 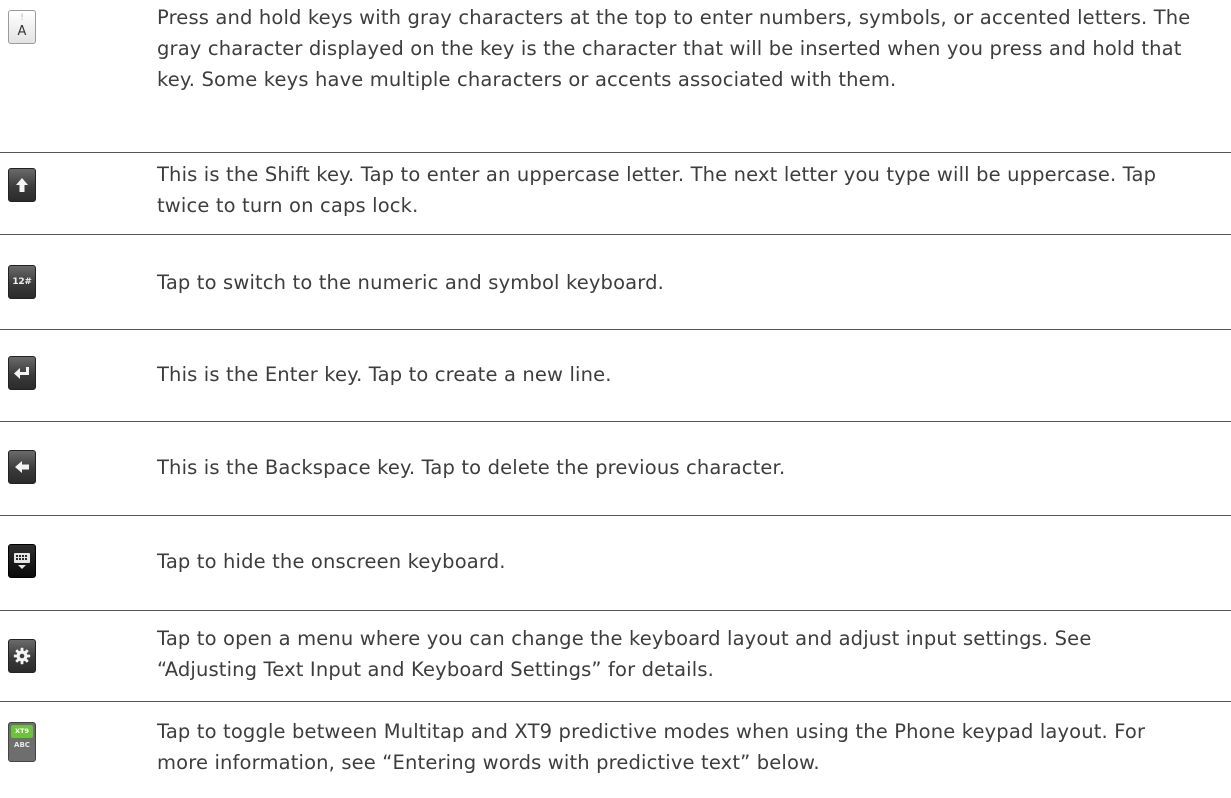 What do you see at coordinates (22, 31) in the screenshot?
I see `accent-letter: A` at bounding box center [22, 31].